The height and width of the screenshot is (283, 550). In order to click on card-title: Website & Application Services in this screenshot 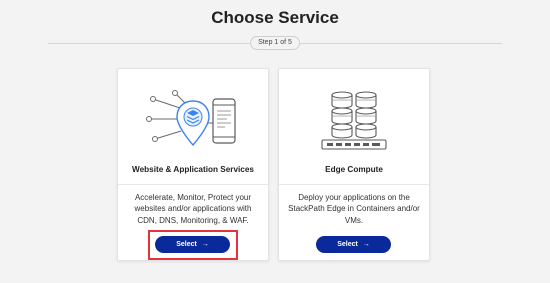, I will do `click(193, 169)`.